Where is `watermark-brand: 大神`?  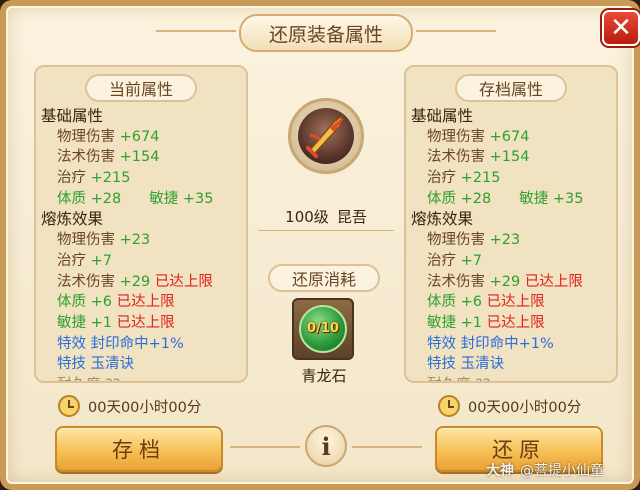
watermark-brand: 大神 is located at coordinates (500, 471).